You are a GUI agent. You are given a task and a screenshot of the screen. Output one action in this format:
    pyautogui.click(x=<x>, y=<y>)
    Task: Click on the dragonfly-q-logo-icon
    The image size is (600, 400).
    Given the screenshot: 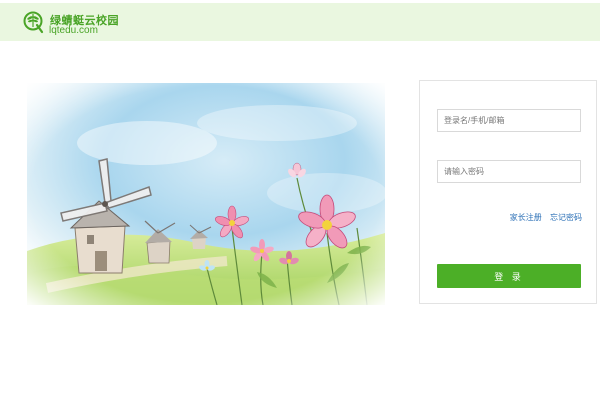 What is the action you would take?
    pyautogui.click(x=33, y=22)
    